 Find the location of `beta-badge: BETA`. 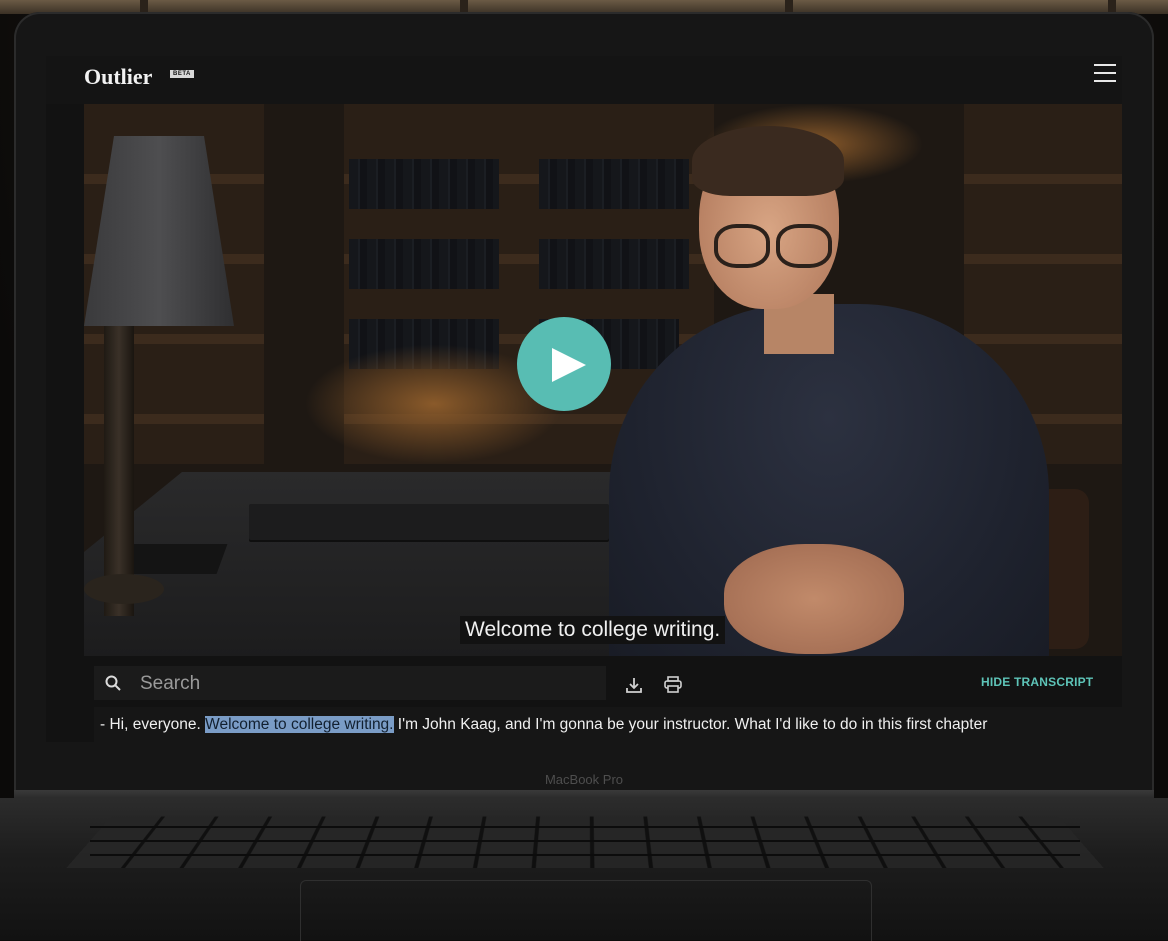

beta-badge: BETA is located at coordinates (182, 74).